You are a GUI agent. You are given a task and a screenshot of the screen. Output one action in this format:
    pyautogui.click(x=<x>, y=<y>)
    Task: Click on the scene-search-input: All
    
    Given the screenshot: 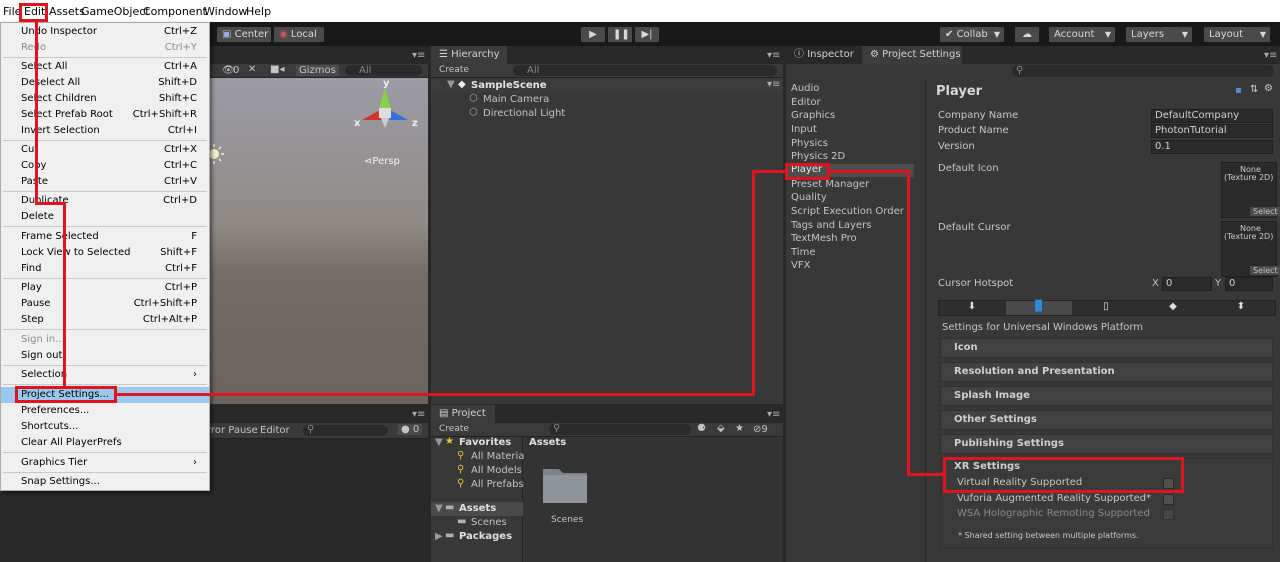 What is the action you would take?
    pyautogui.click(x=383, y=70)
    